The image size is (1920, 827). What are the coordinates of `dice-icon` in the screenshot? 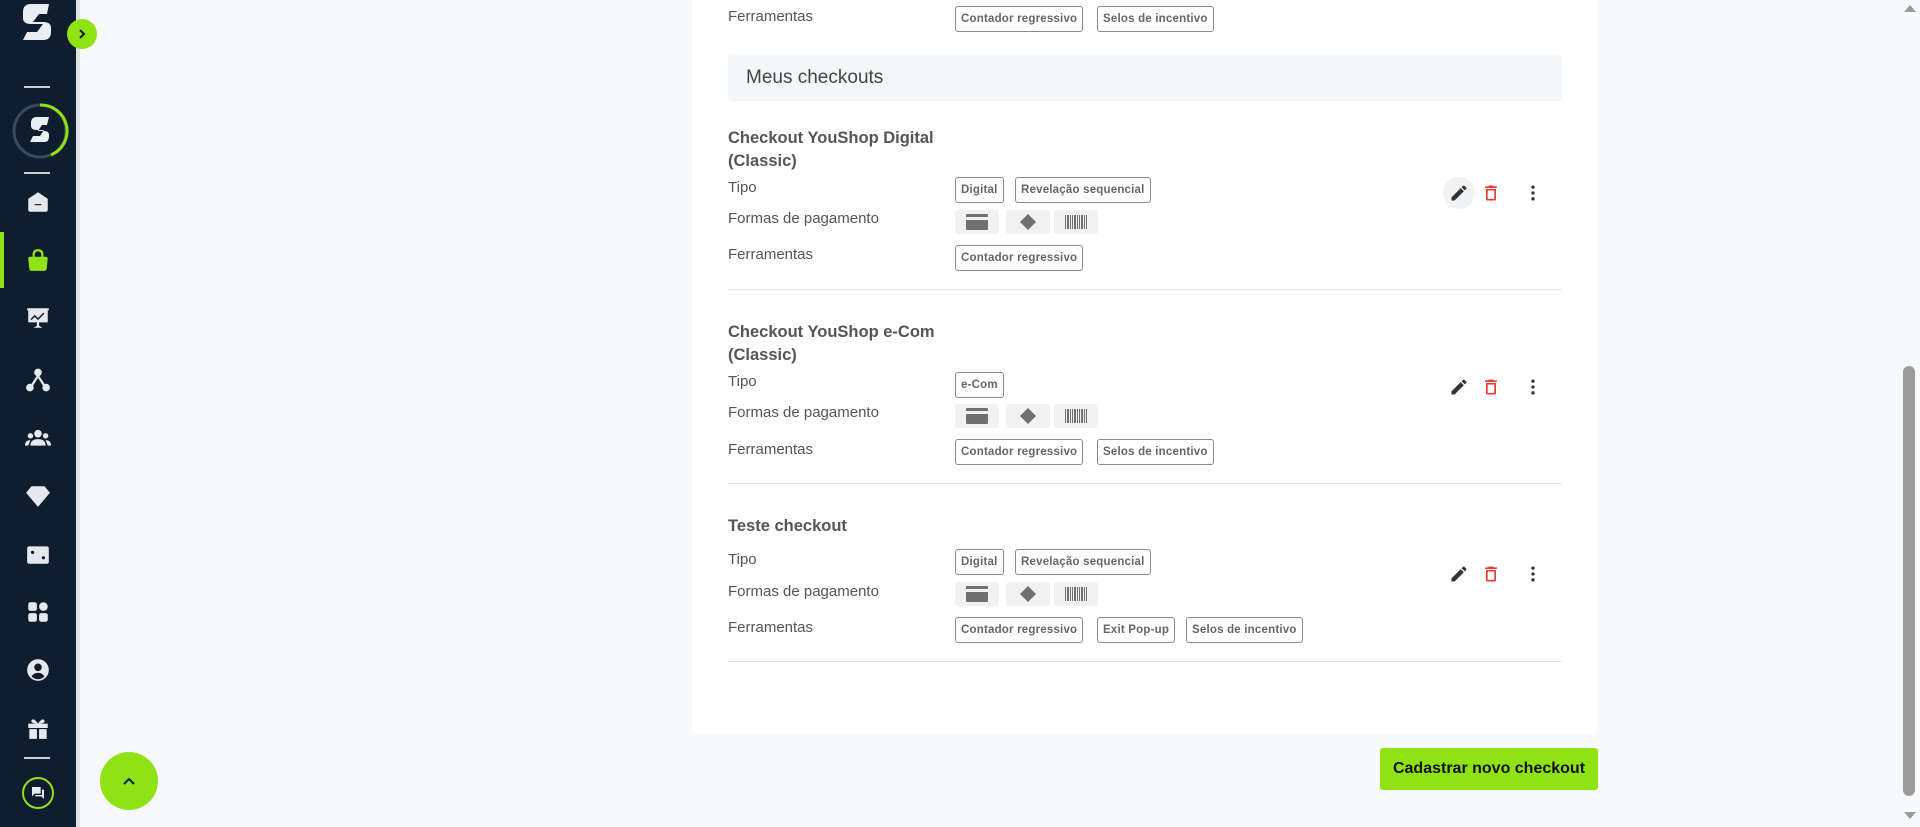 It's located at (38, 555).